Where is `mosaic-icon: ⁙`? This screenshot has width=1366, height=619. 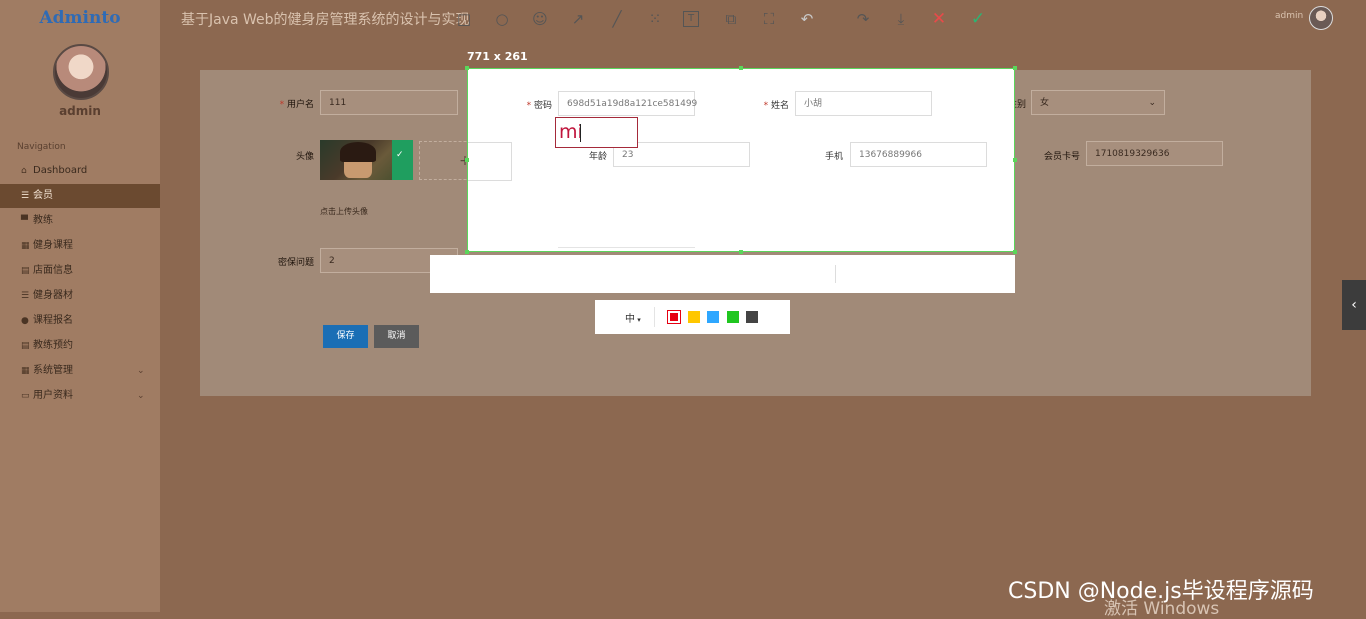 mosaic-icon: ⁙ is located at coordinates (655, 19).